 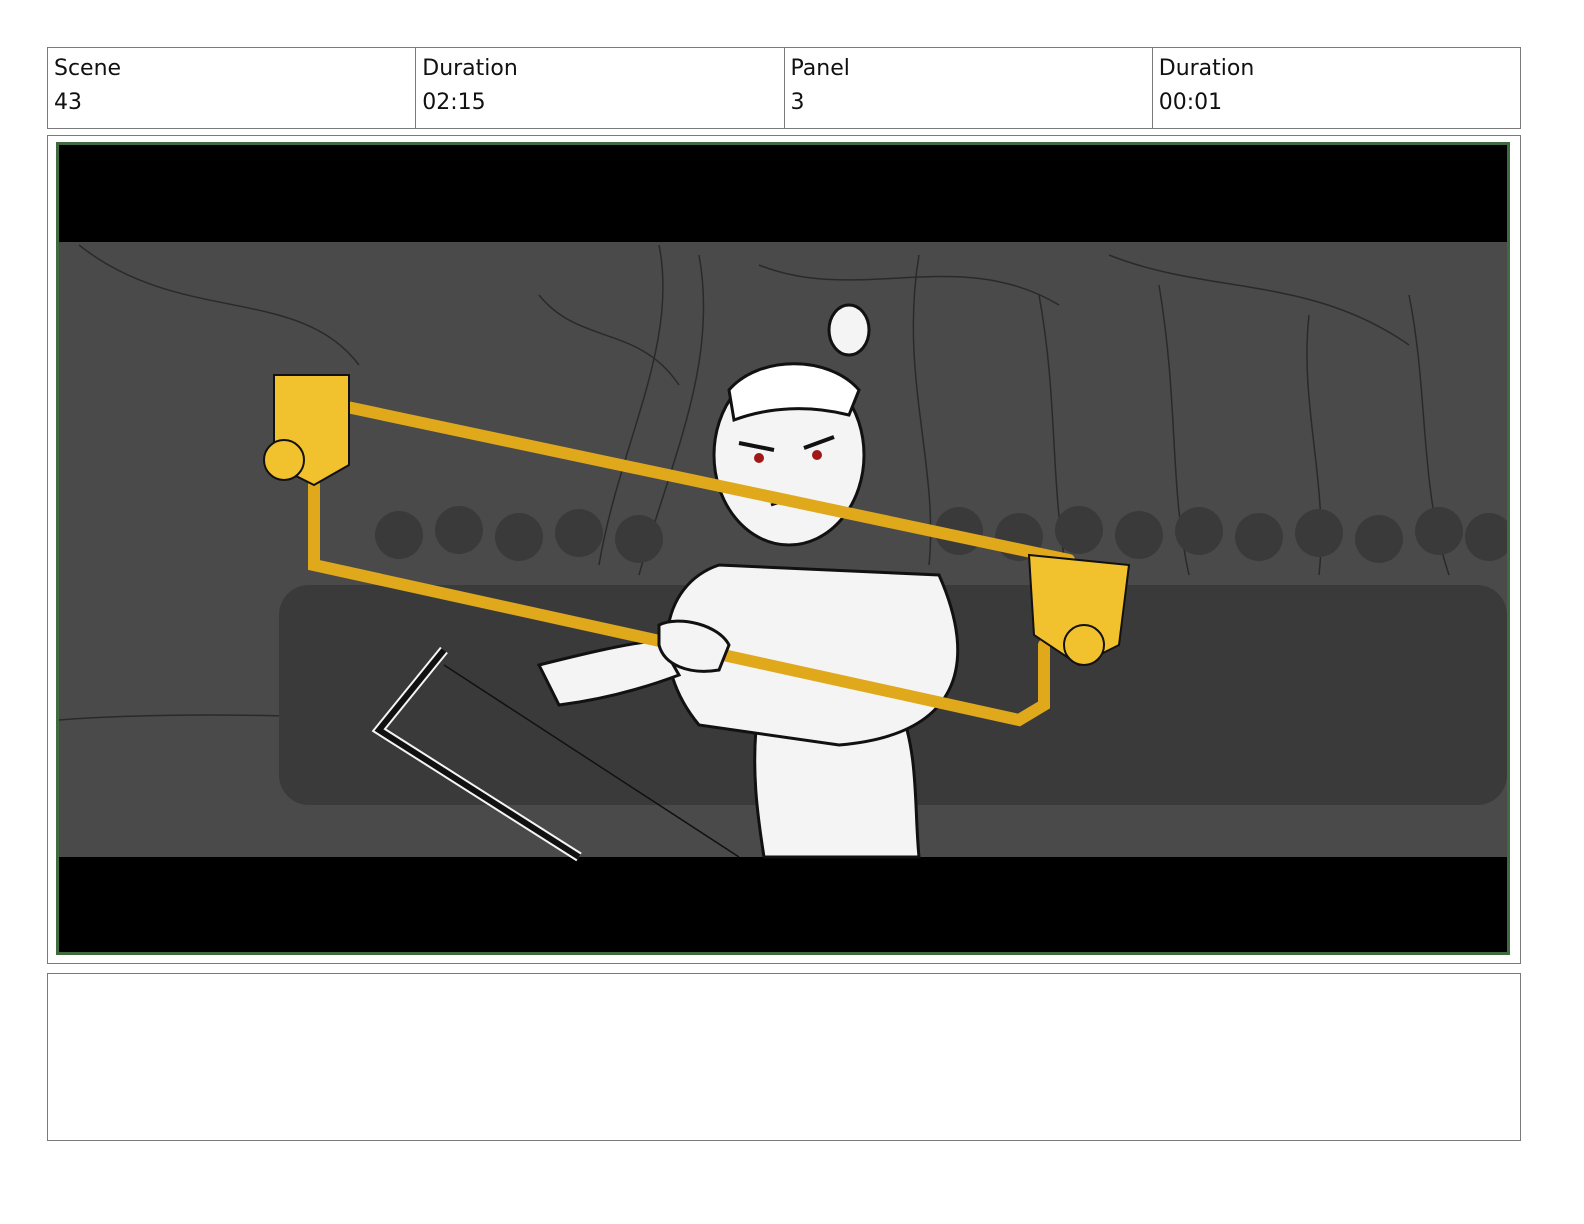 I want to click on panel-cell: Panel 3, so click(x=969, y=88).